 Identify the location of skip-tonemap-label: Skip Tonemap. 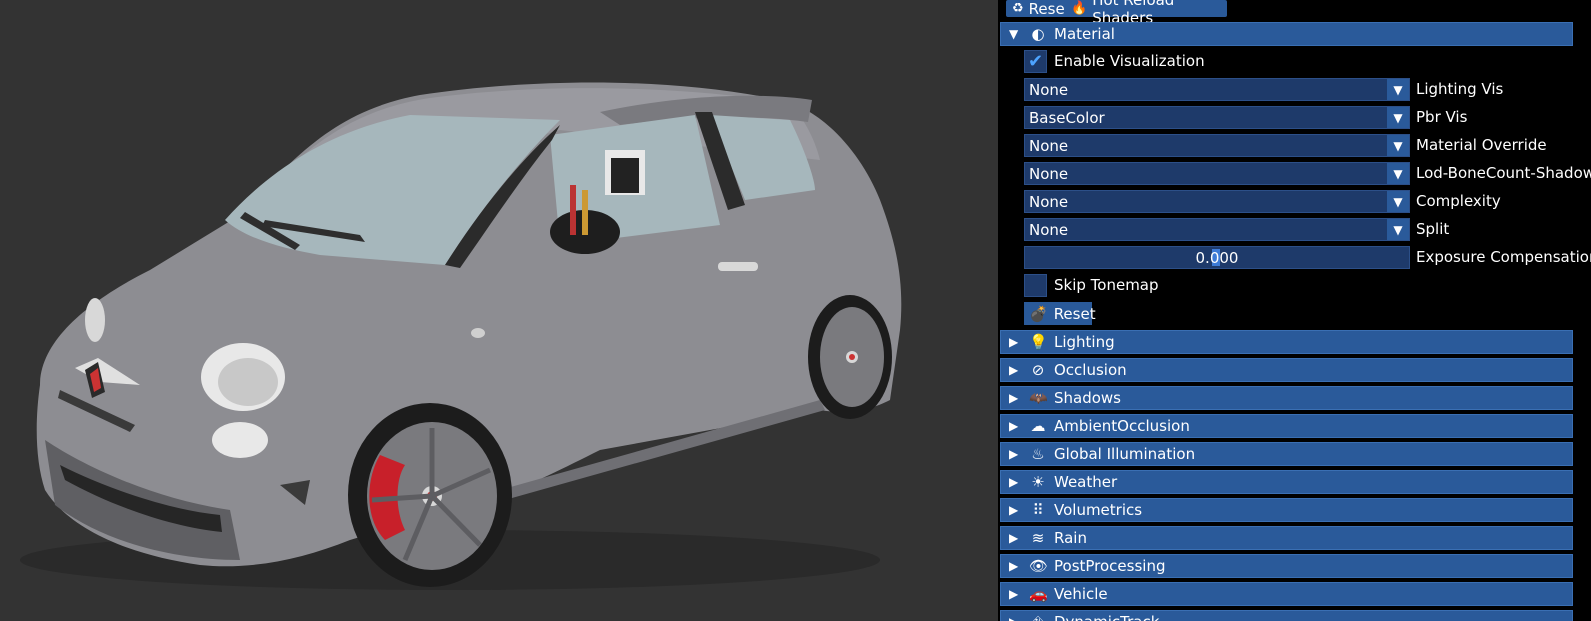
(1106, 285).